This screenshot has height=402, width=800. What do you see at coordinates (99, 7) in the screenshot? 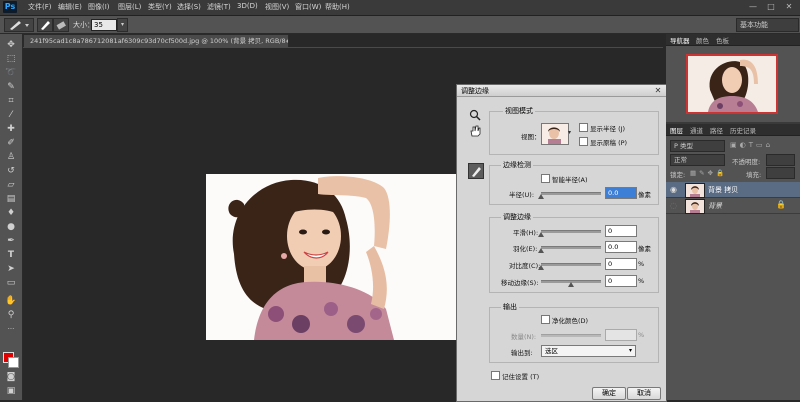
I see `menu-image: 图像(I)` at bounding box center [99, 7].